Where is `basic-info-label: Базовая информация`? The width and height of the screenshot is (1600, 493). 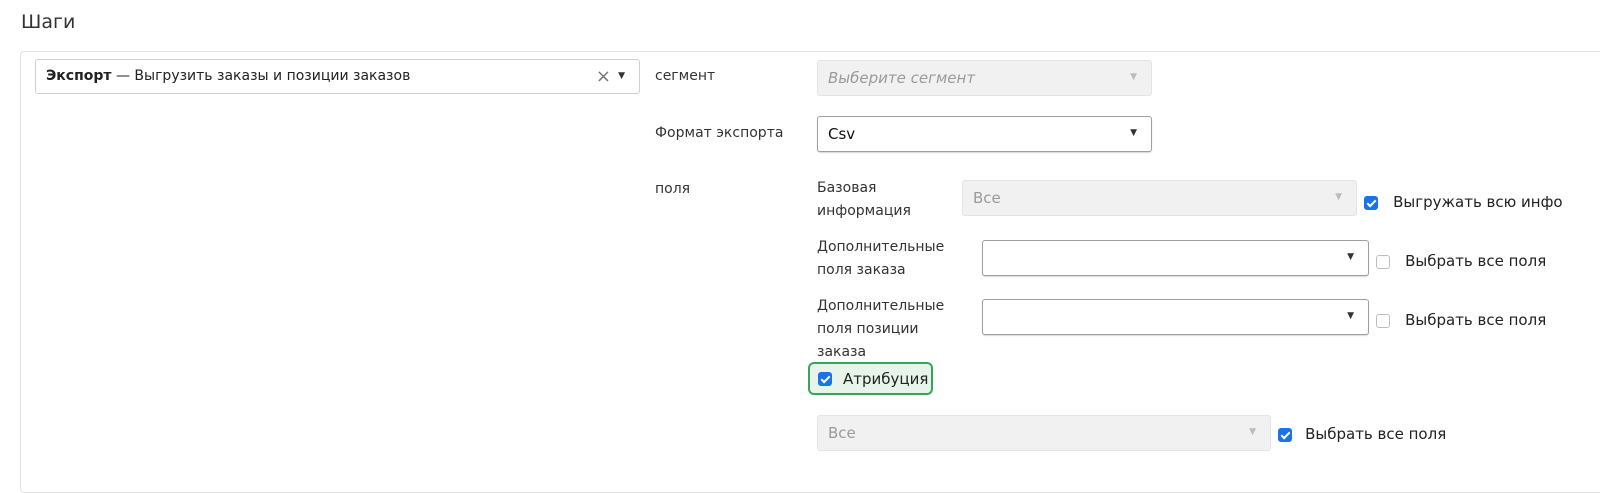 basic-info-label: Базовая информация is located at coordinates (864, 199).